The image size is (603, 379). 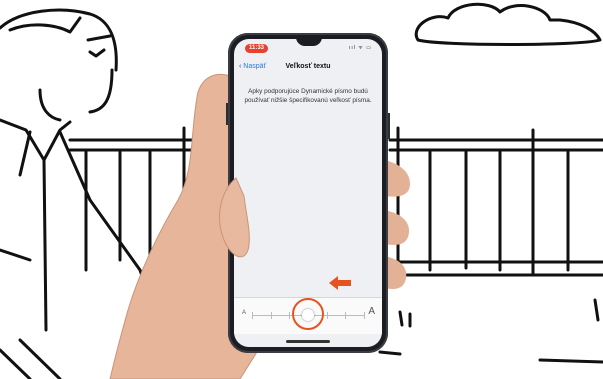 I want to click on thumb, so click(x=234, y=217).